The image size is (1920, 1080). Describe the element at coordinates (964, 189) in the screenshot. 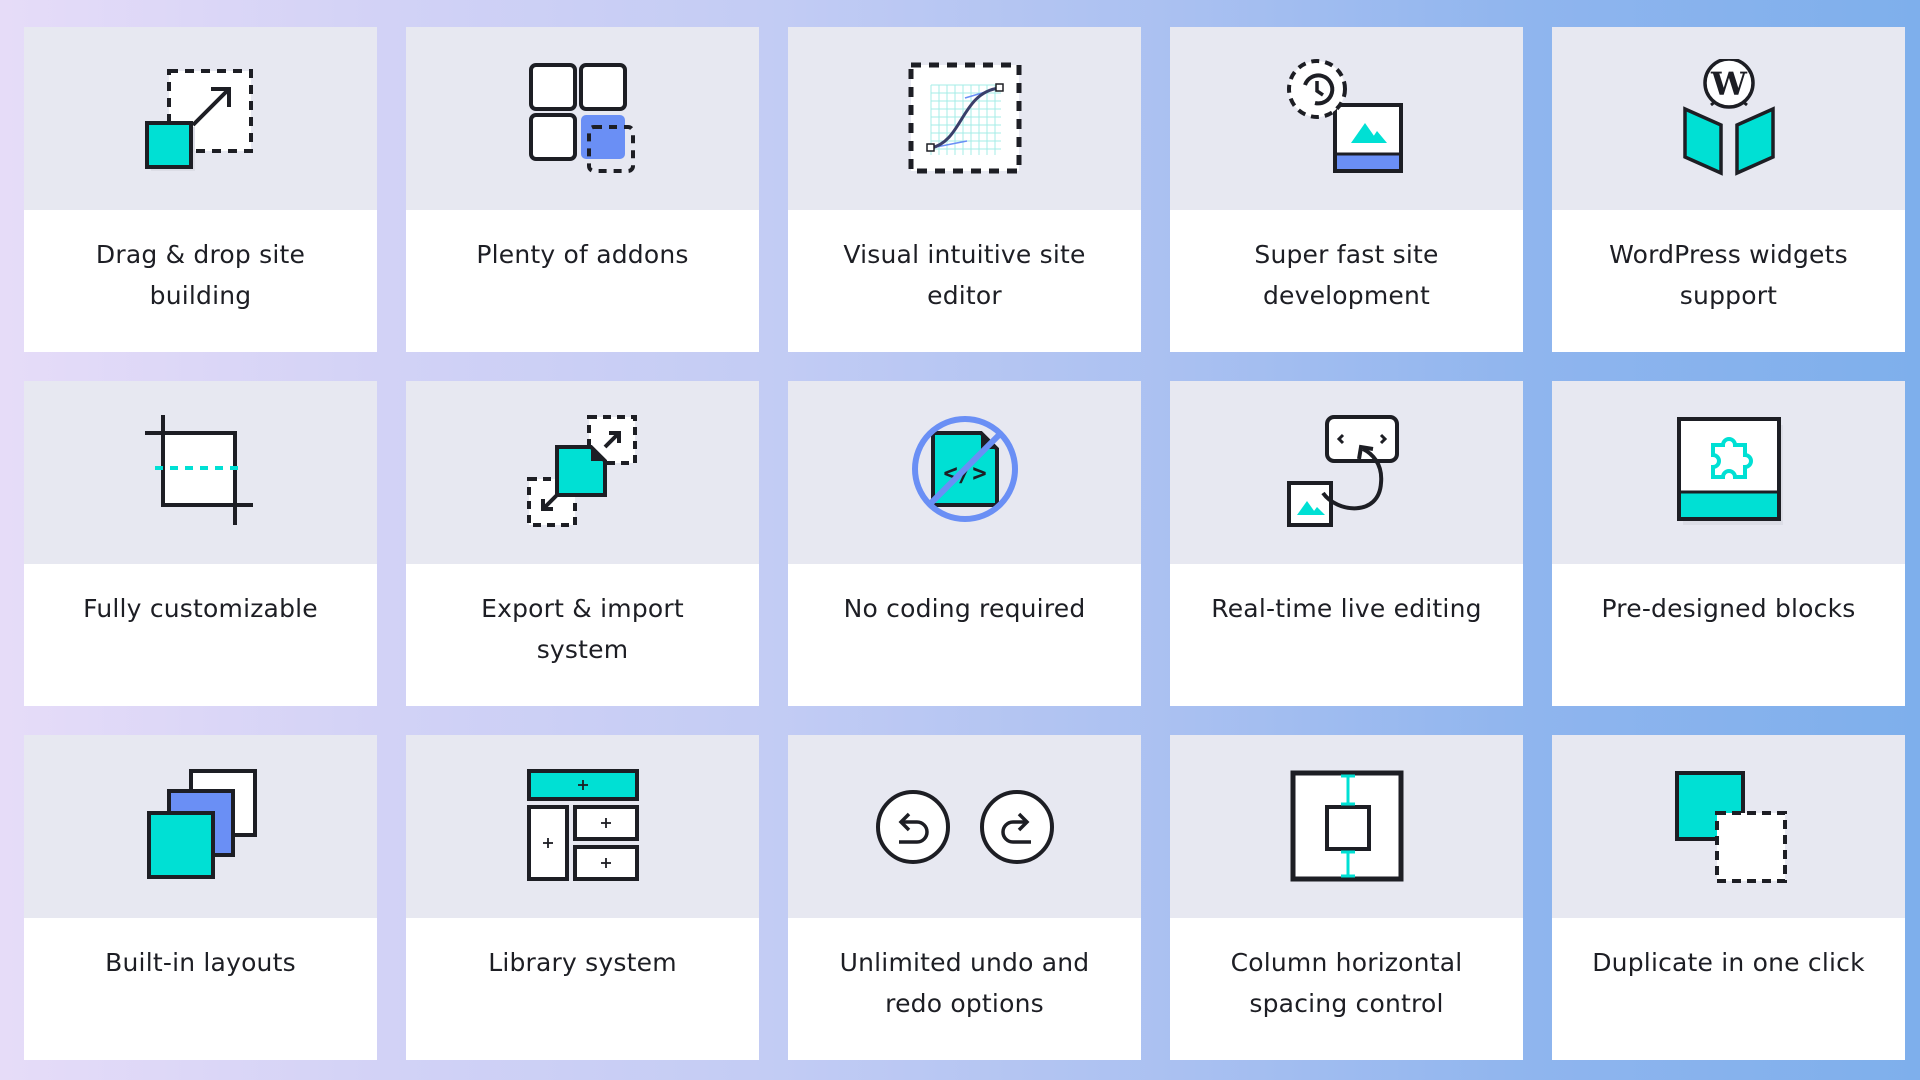

I see `feature-card-visual-editor: Visual intuitive site editor` at that location.